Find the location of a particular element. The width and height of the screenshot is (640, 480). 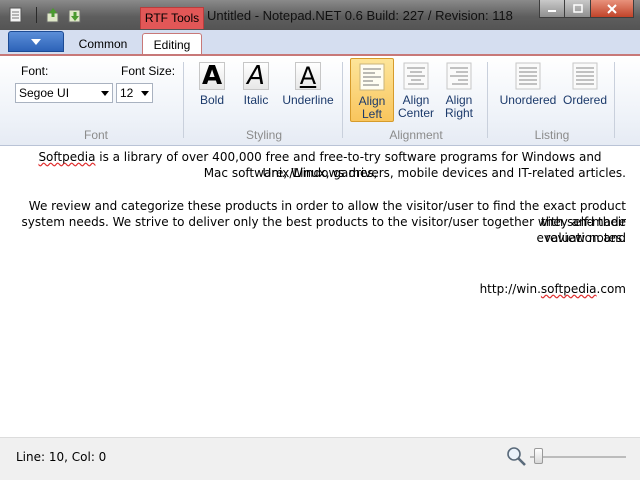

align-right-icon is located at coordinates (459, 76).